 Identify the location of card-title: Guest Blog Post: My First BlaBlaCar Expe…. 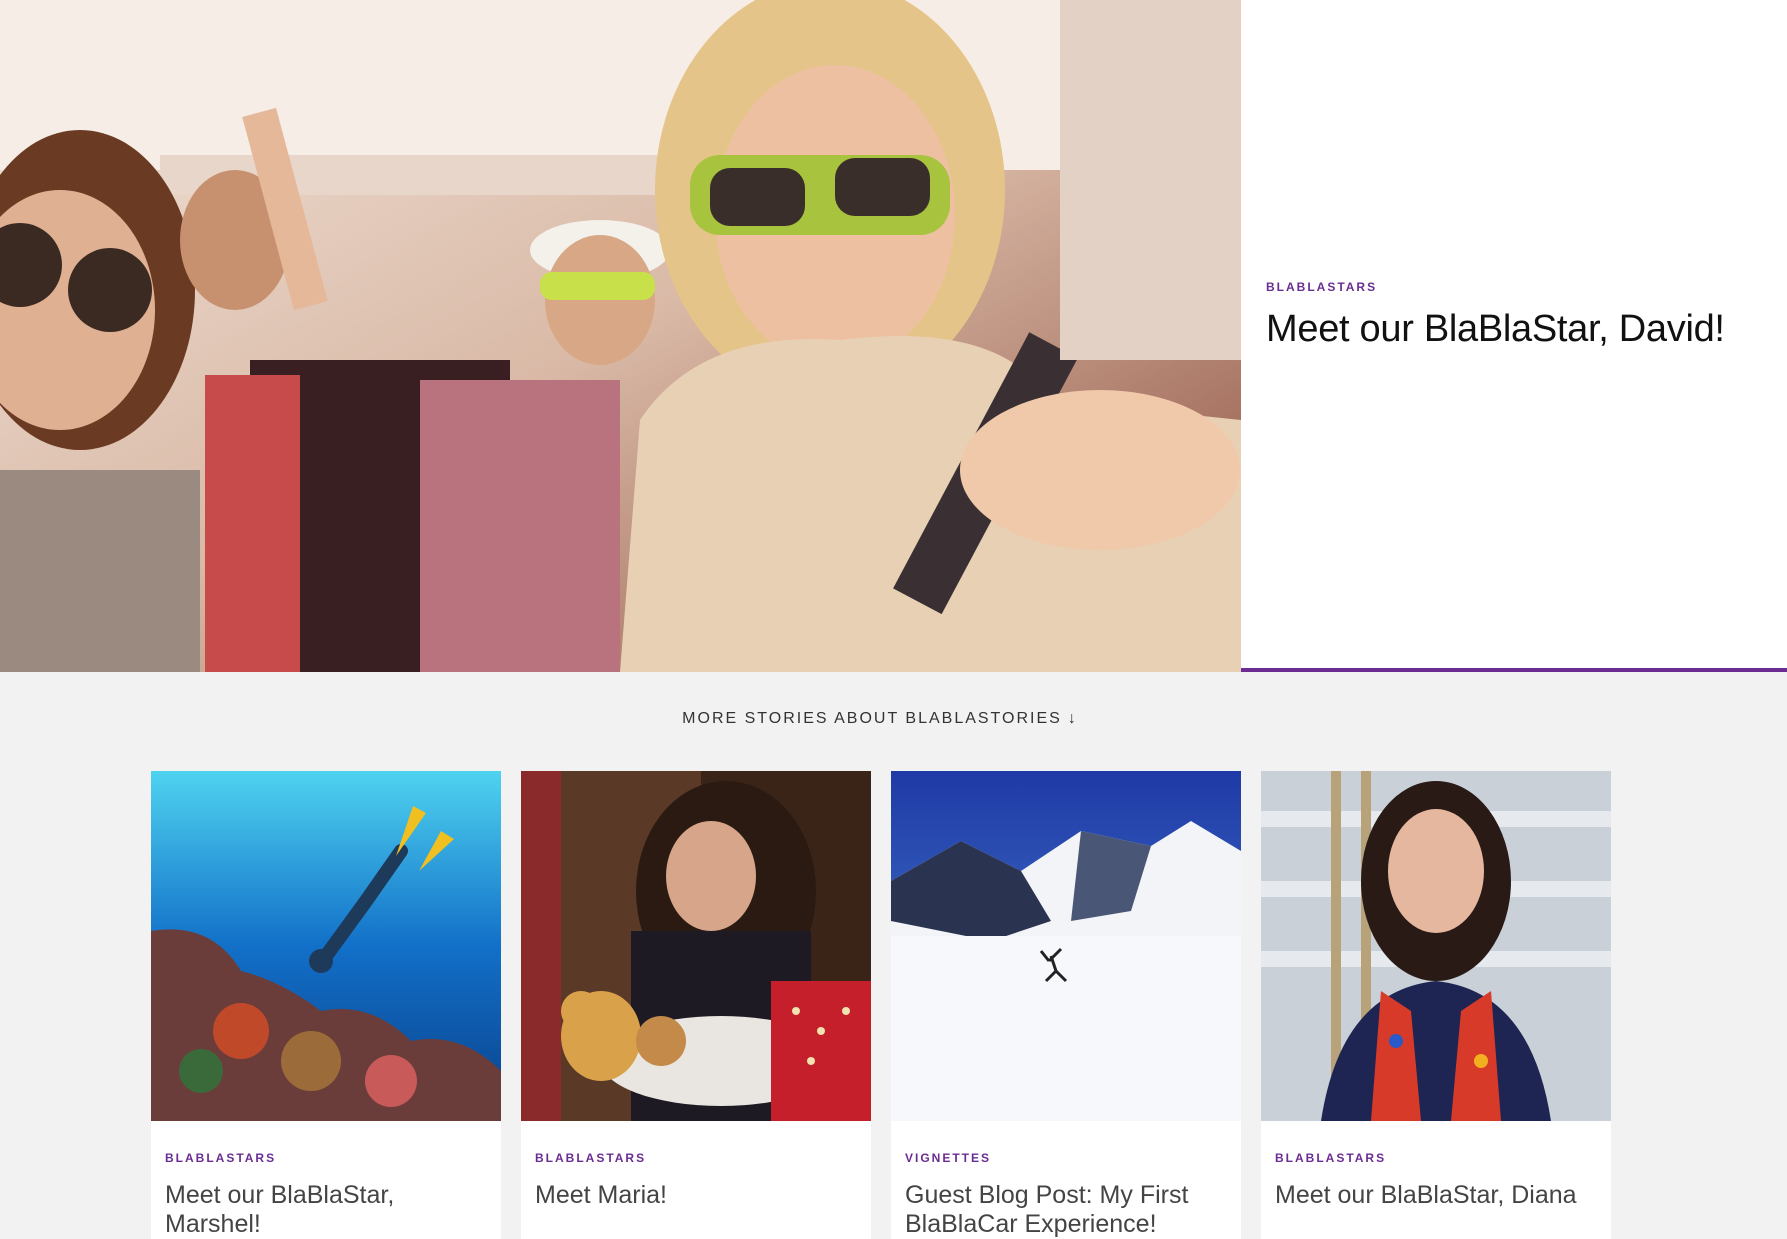
(1065, 1210).